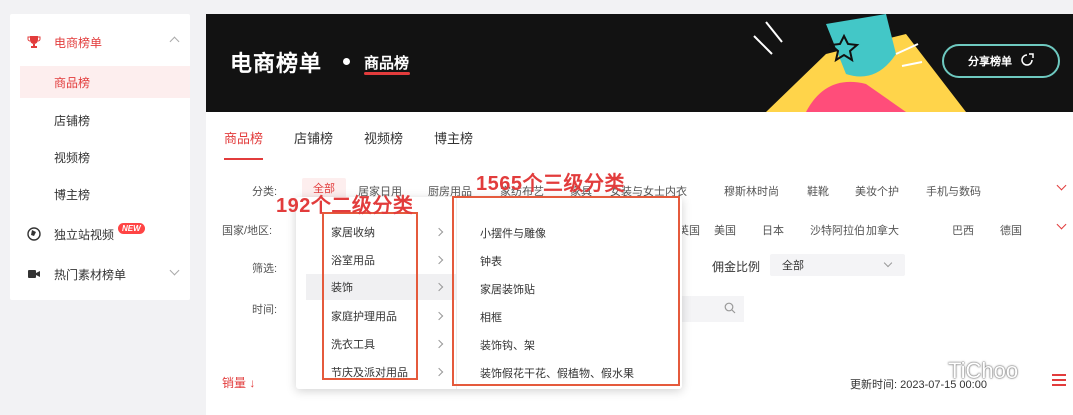 The image size is (1073, 415). What do you see at coordinates (276, 63) in the screenshot?
I see `banner-title: 电商榜单` at bounding box center [276, 63].